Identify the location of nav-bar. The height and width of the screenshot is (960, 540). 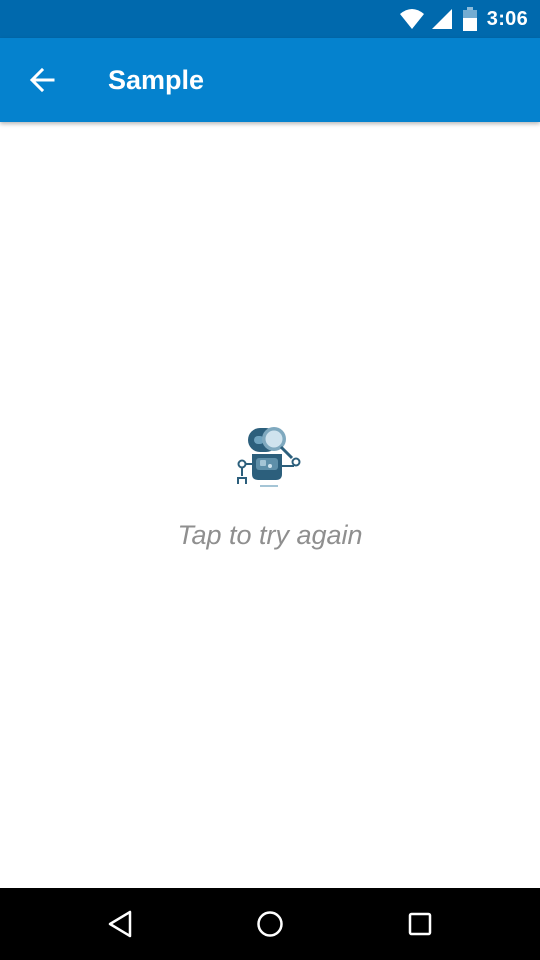
(270, 924).